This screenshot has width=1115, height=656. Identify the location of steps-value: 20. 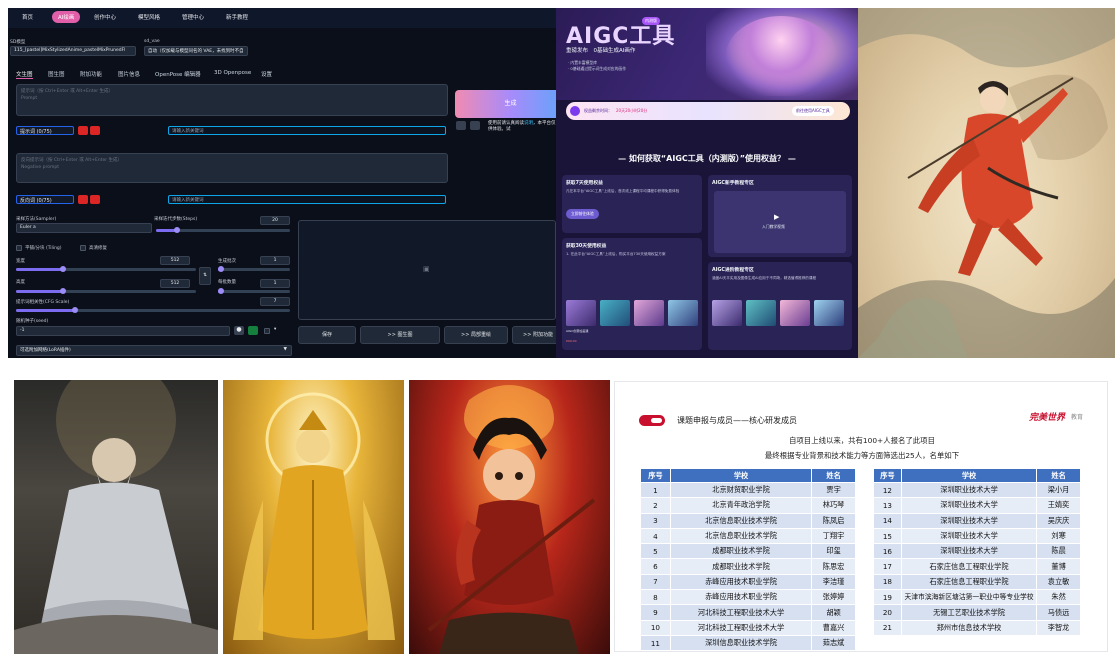
(275, 220).